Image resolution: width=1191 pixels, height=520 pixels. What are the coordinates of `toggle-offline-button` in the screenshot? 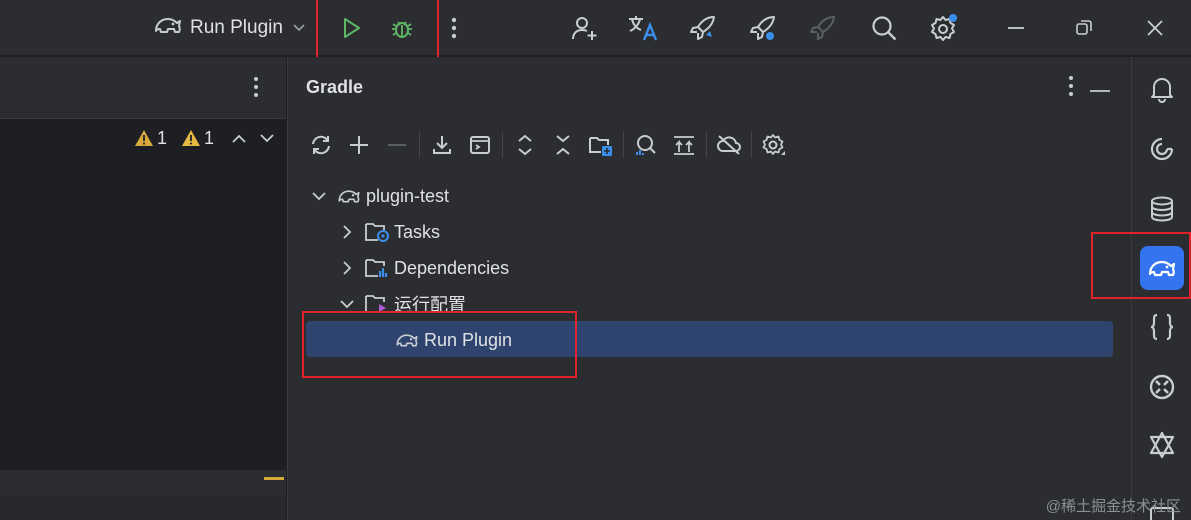 It's located at (684, 145).